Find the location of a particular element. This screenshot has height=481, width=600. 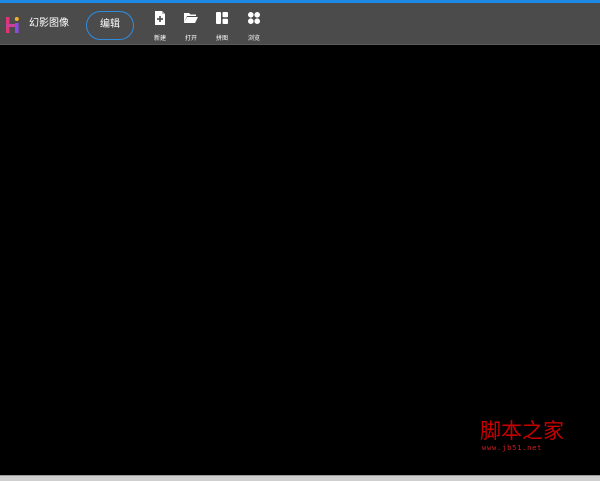

new-label: 新建 is located at coordinates (159, 38).